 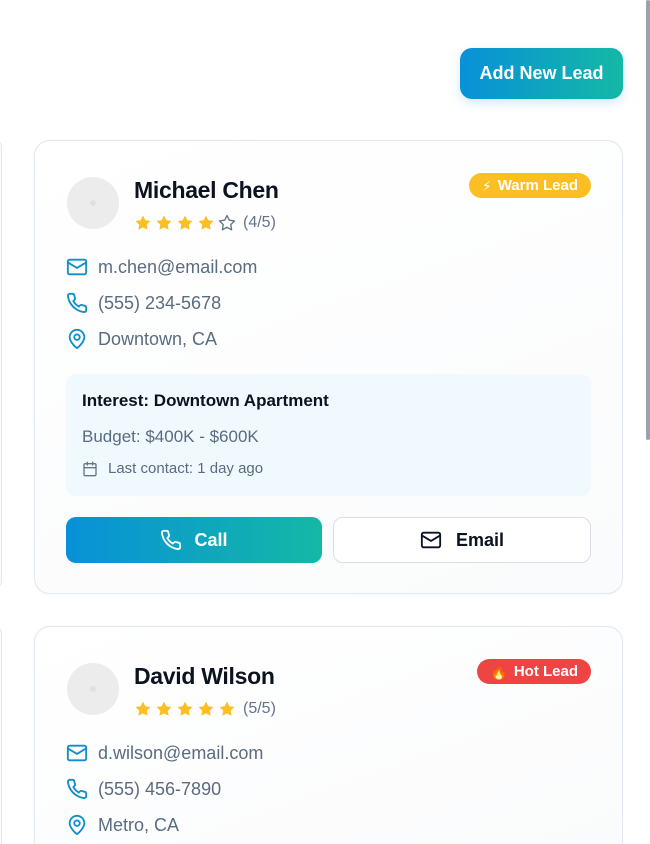 I want to click on location-row: Metro, CA, so click(x=122, y=825).